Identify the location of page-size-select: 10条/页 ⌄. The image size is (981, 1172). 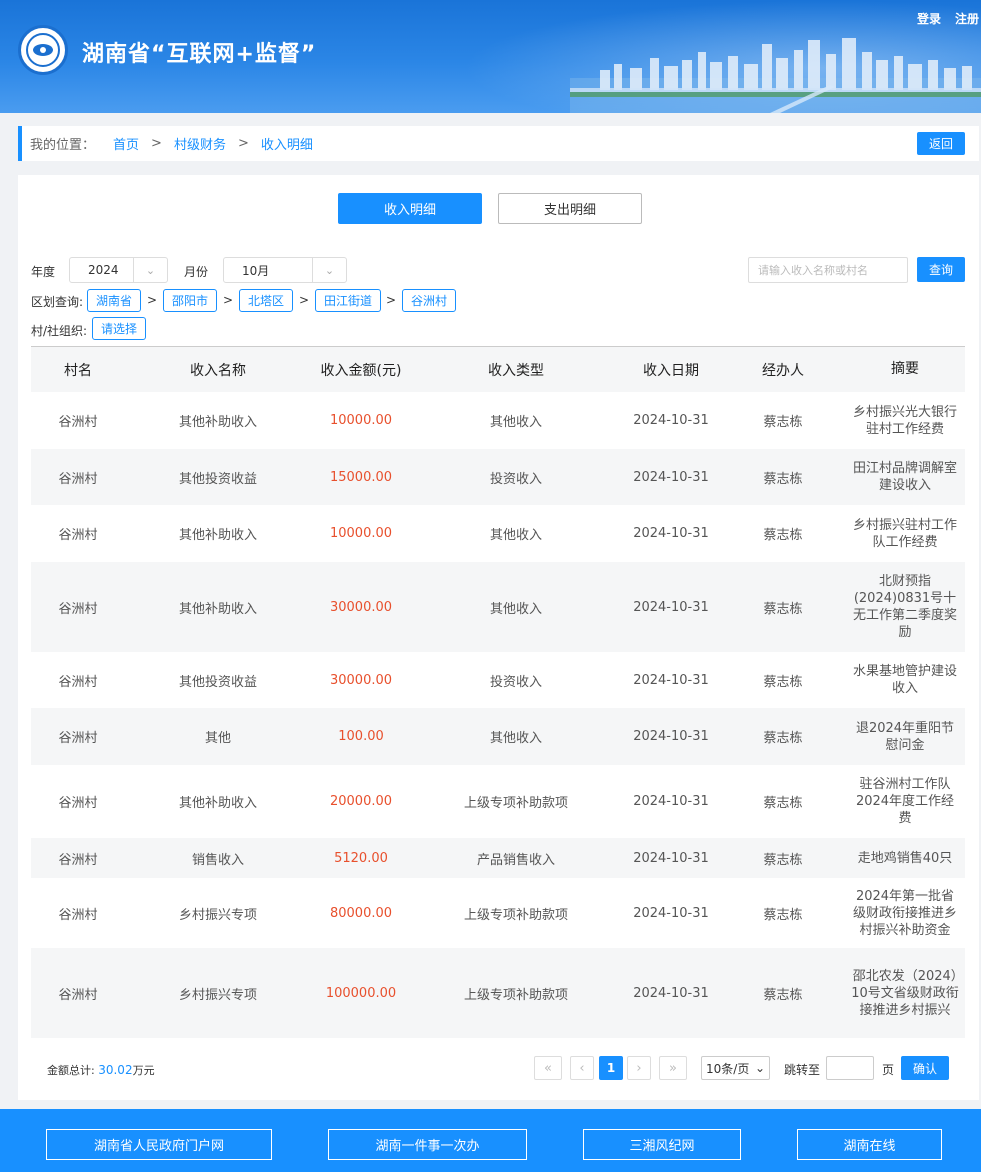
(735, 1068).